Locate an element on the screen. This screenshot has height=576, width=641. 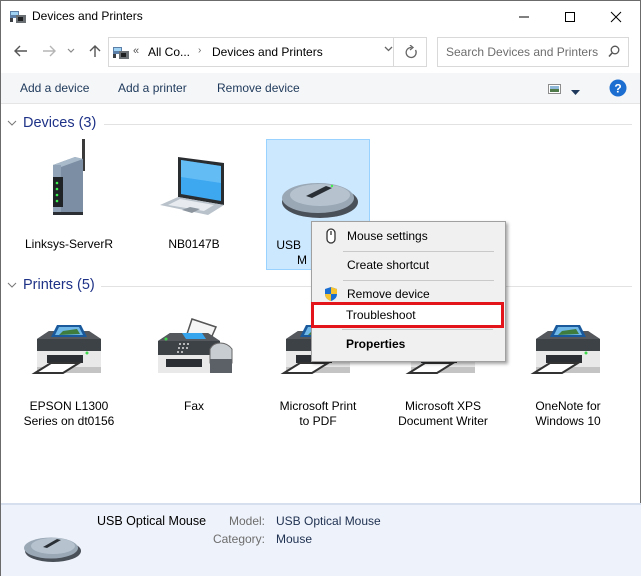
printer-label-line2: Windows 10 is located at coordinates (568, 421).